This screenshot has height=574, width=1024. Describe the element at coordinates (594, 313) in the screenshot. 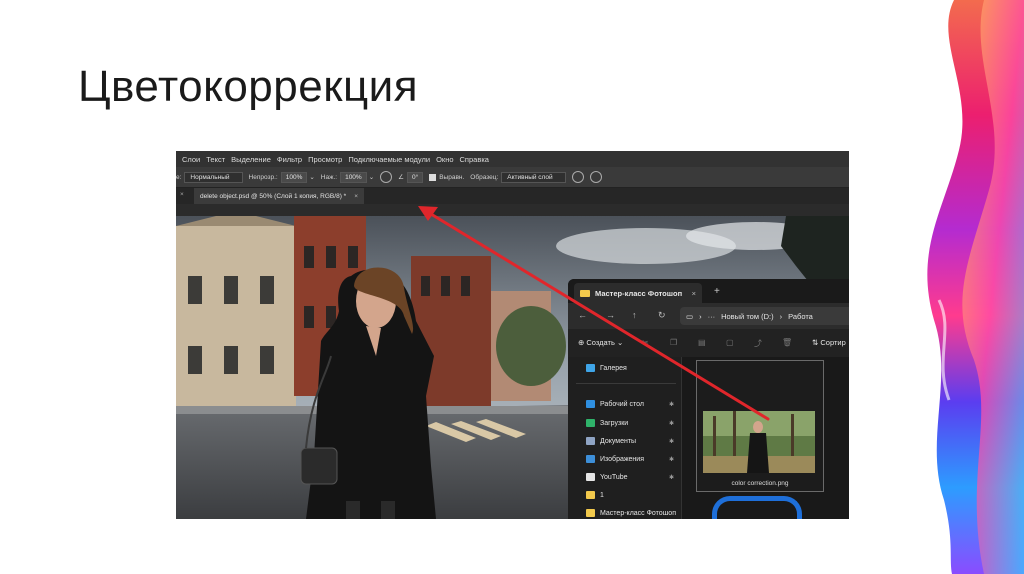

I see `annotation-arrow` at that location.